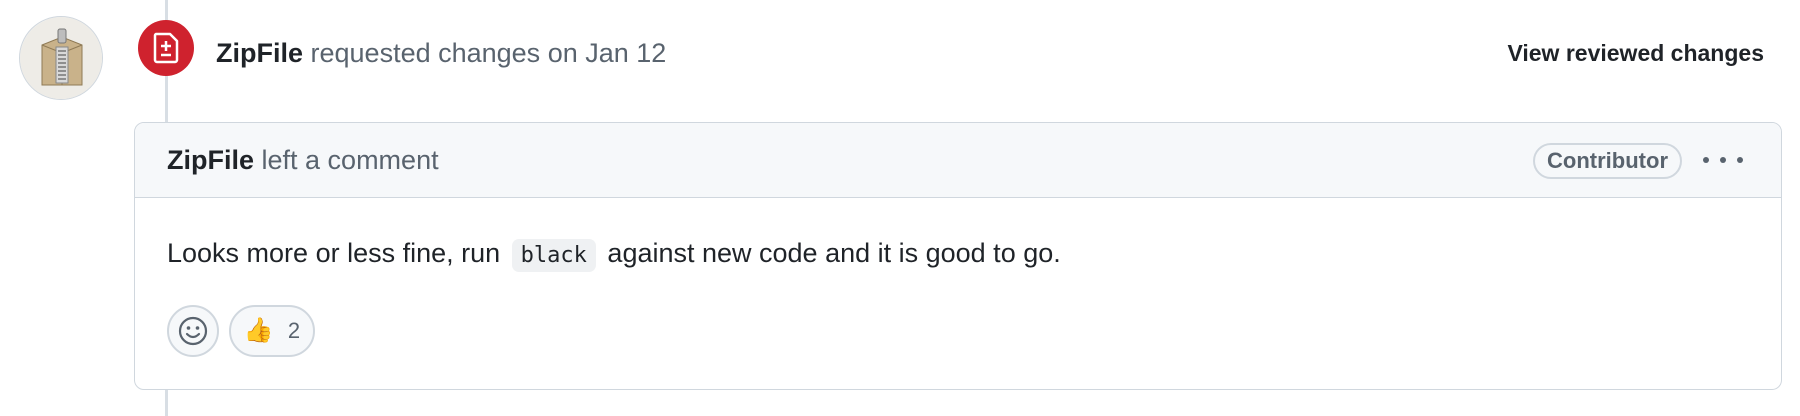 This screenshot has height=416, width=1800. What do you see at coordinates (210, 160) in the screenshot?
I see `comment-author-link: ZipFile` at bounding box center [210, 160].